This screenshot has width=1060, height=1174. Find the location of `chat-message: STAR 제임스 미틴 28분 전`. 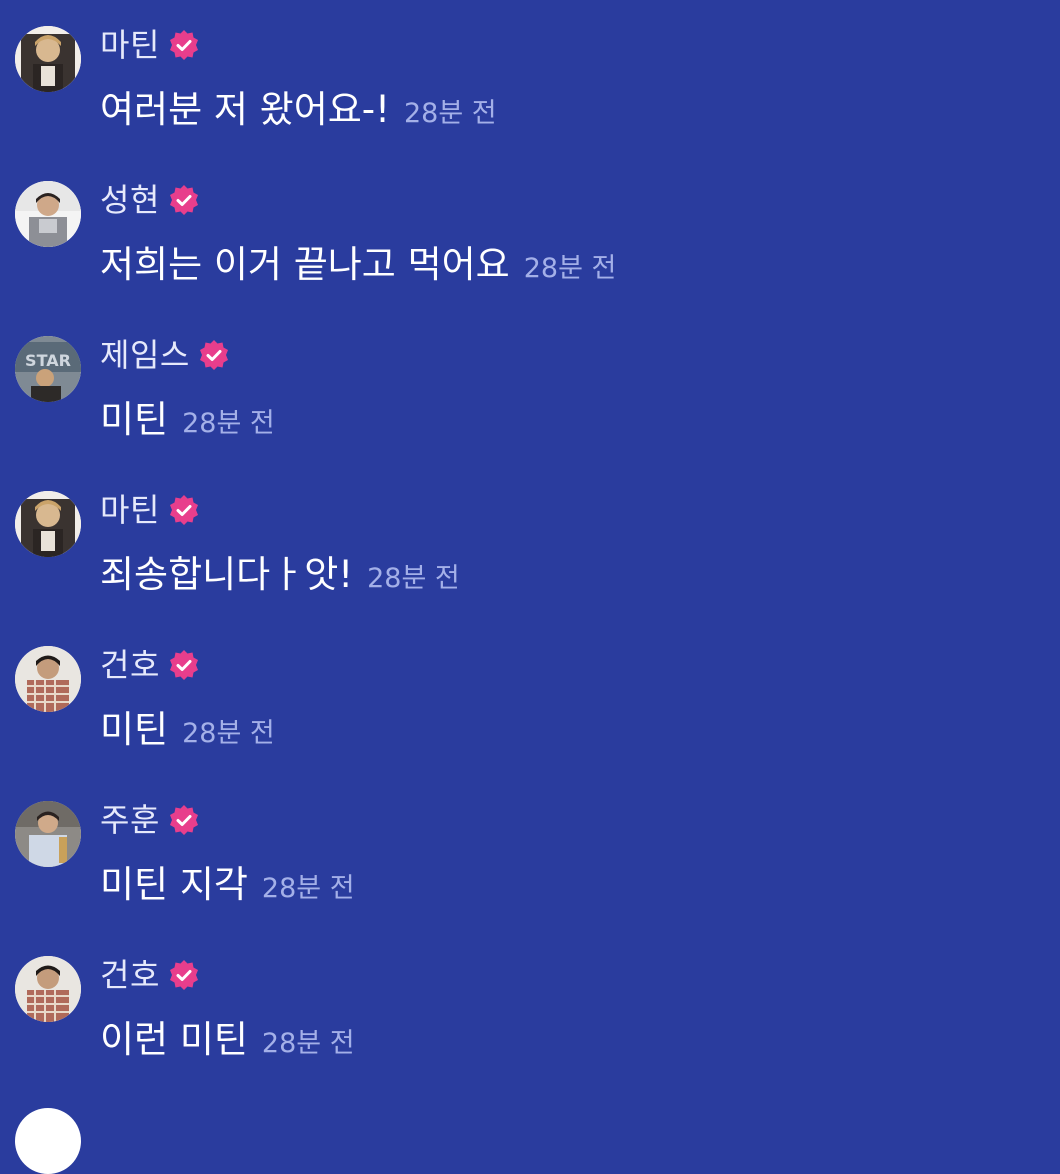

chat-message: STAR 제임스 미틴 28분 전 is located at coordinates (530, 385).